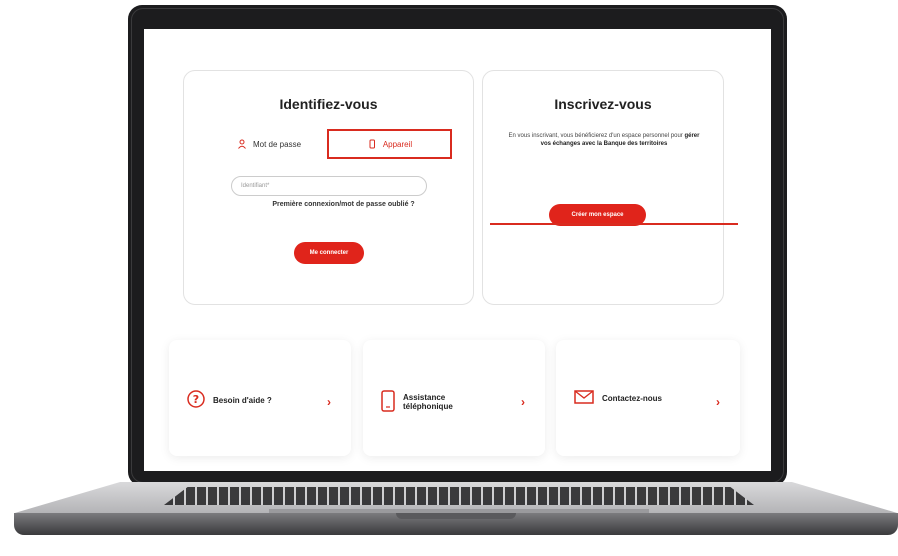  Describe the element at coordinates (603, 104) in the screenshot. I see `signup-title: Inscrivez-vous` at that location.